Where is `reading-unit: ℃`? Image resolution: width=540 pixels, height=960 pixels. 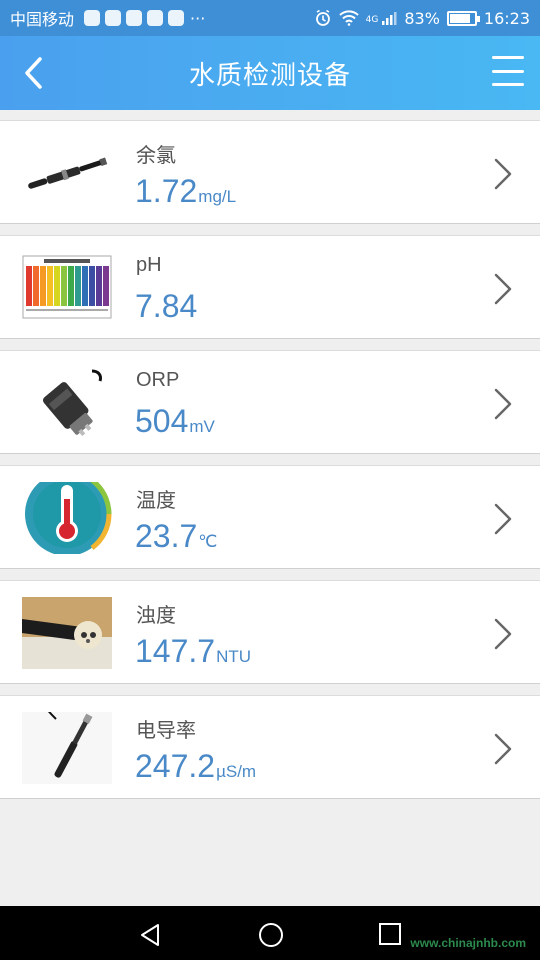 reading-unit: ℃ is located at coordinates (208, 541).